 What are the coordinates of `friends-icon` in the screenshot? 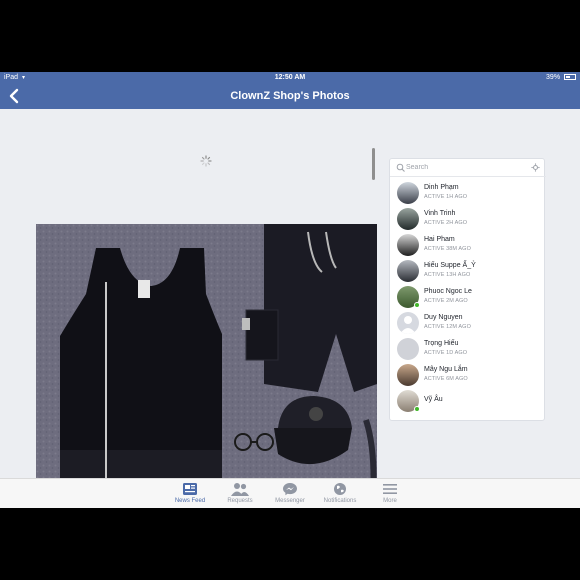 It's located at (240, 489).